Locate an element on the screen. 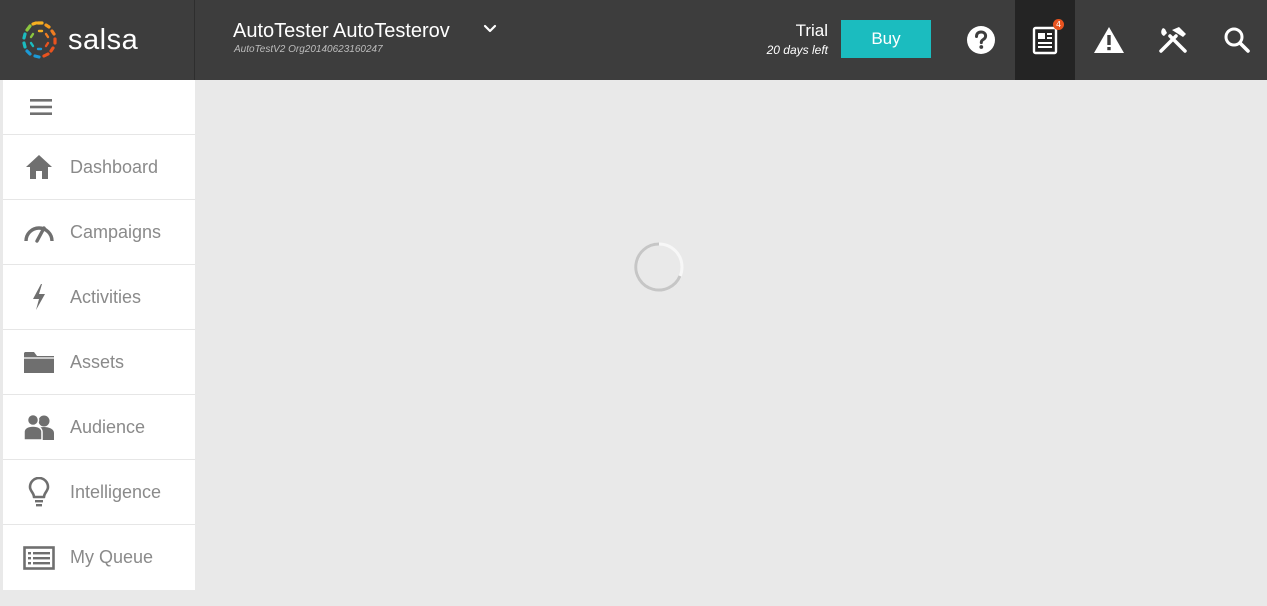  sidebar-item-audience: Audience is located at coordinates (99, 427).